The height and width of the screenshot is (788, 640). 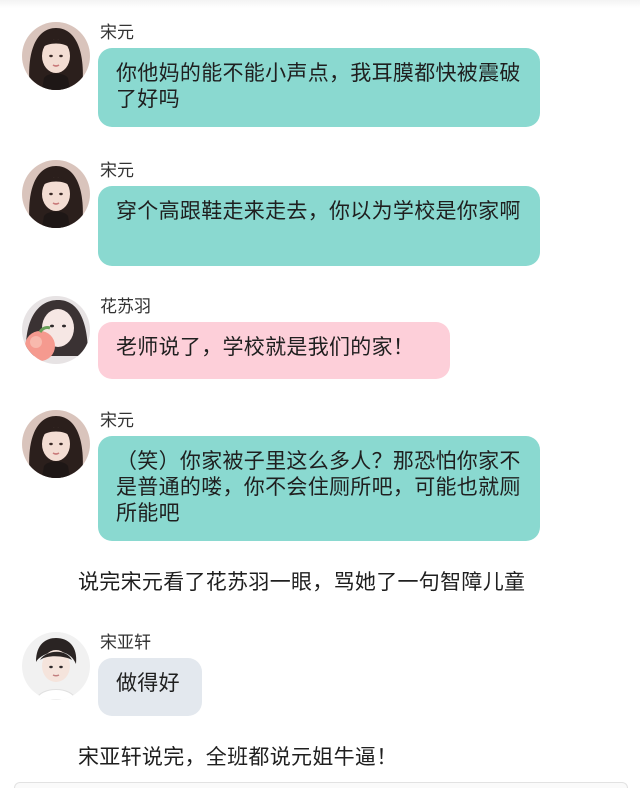 What do you see at coordinates (319, 87) in the screenshot?
I see `message-bubble: 你他妈的能不能小声点，我耳膜都快被震破了好吗` at bounding box center [319, 87].